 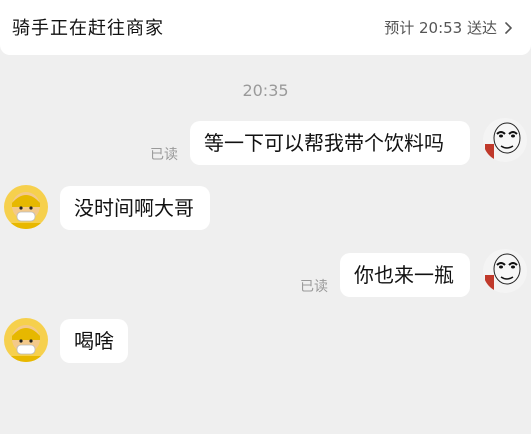 I want to click on message-bubble-received: 喝啥, so click(x=94, y=341).